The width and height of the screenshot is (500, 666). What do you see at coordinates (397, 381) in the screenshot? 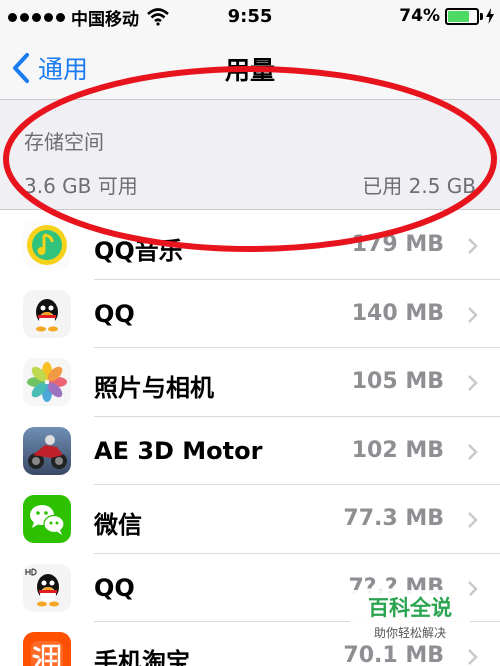
I see `app-size: 105 MB` at bounding box center [397, 381].